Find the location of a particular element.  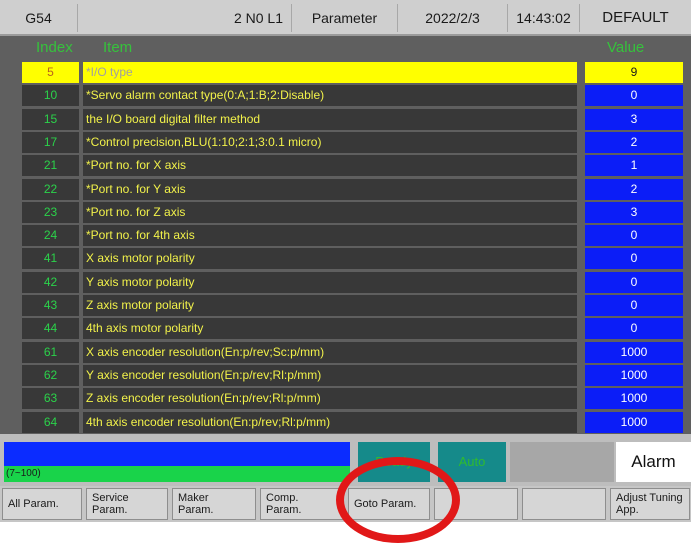

profile-name: DEFAULT is located at coordinates (635, 17).